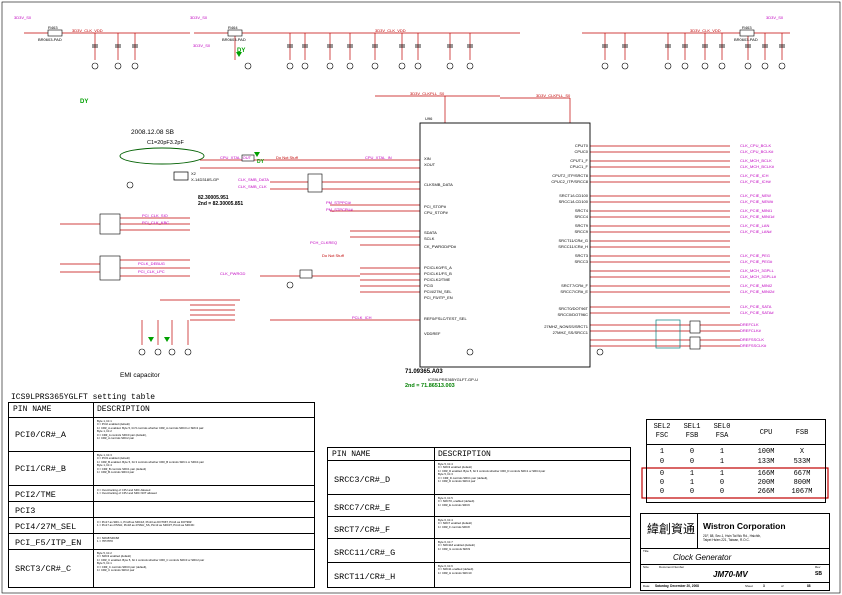 Image resolution: width=842 pixels, height=595 pixels. Describe the element at coordinates (445, 318) in the screenshot. I see `chip-pin: REF0/FSLC/TEST_SEL` at that location.